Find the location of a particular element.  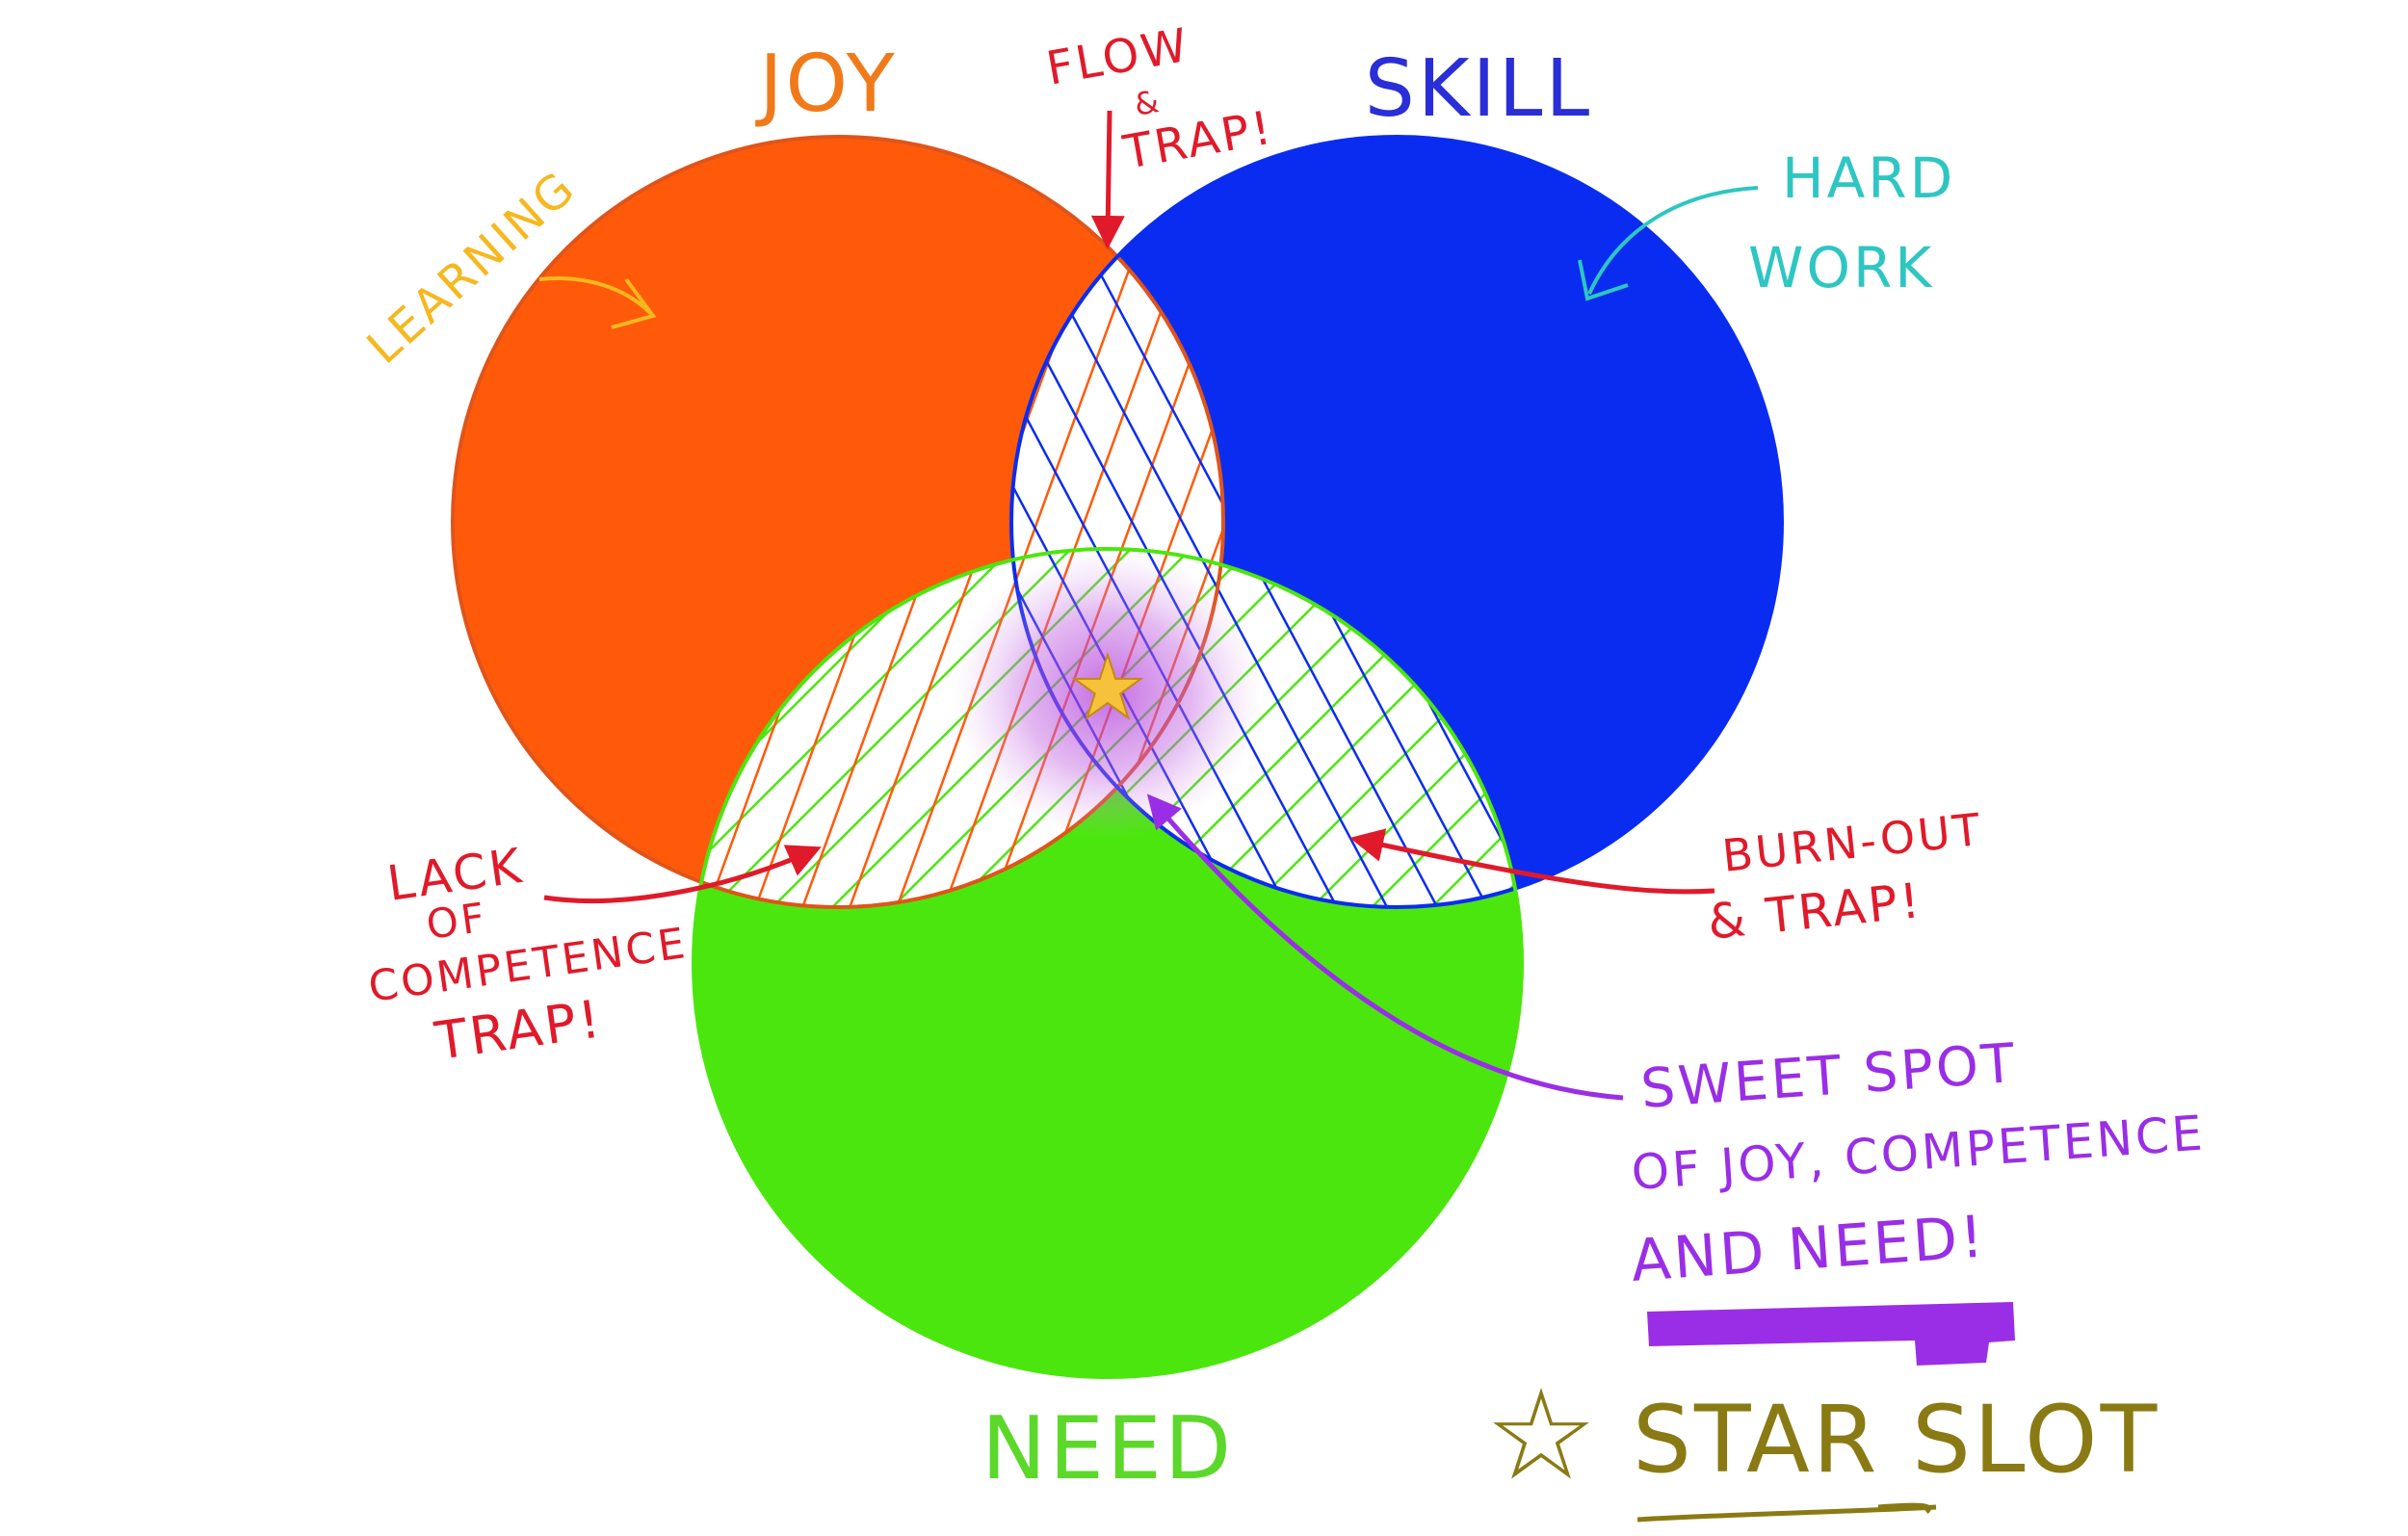

sweet-spot-line-2: OF JOY, COMPETENCE is located at coordinates (1918, 1152).